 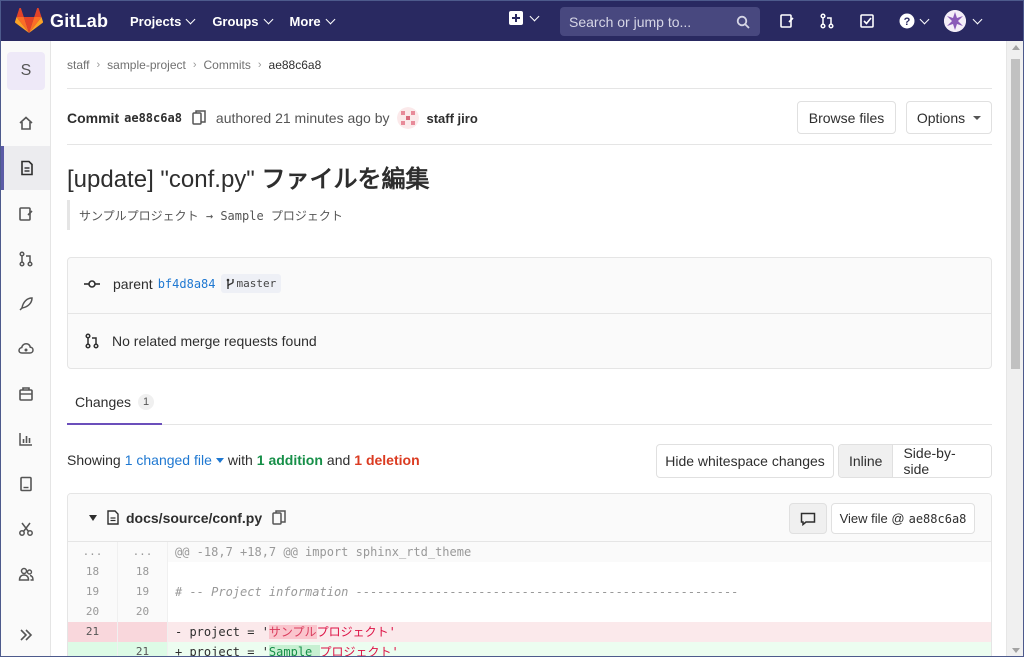 I want to click on side-by-side-view-button: Side-by-side, so click(x=942, y=461).